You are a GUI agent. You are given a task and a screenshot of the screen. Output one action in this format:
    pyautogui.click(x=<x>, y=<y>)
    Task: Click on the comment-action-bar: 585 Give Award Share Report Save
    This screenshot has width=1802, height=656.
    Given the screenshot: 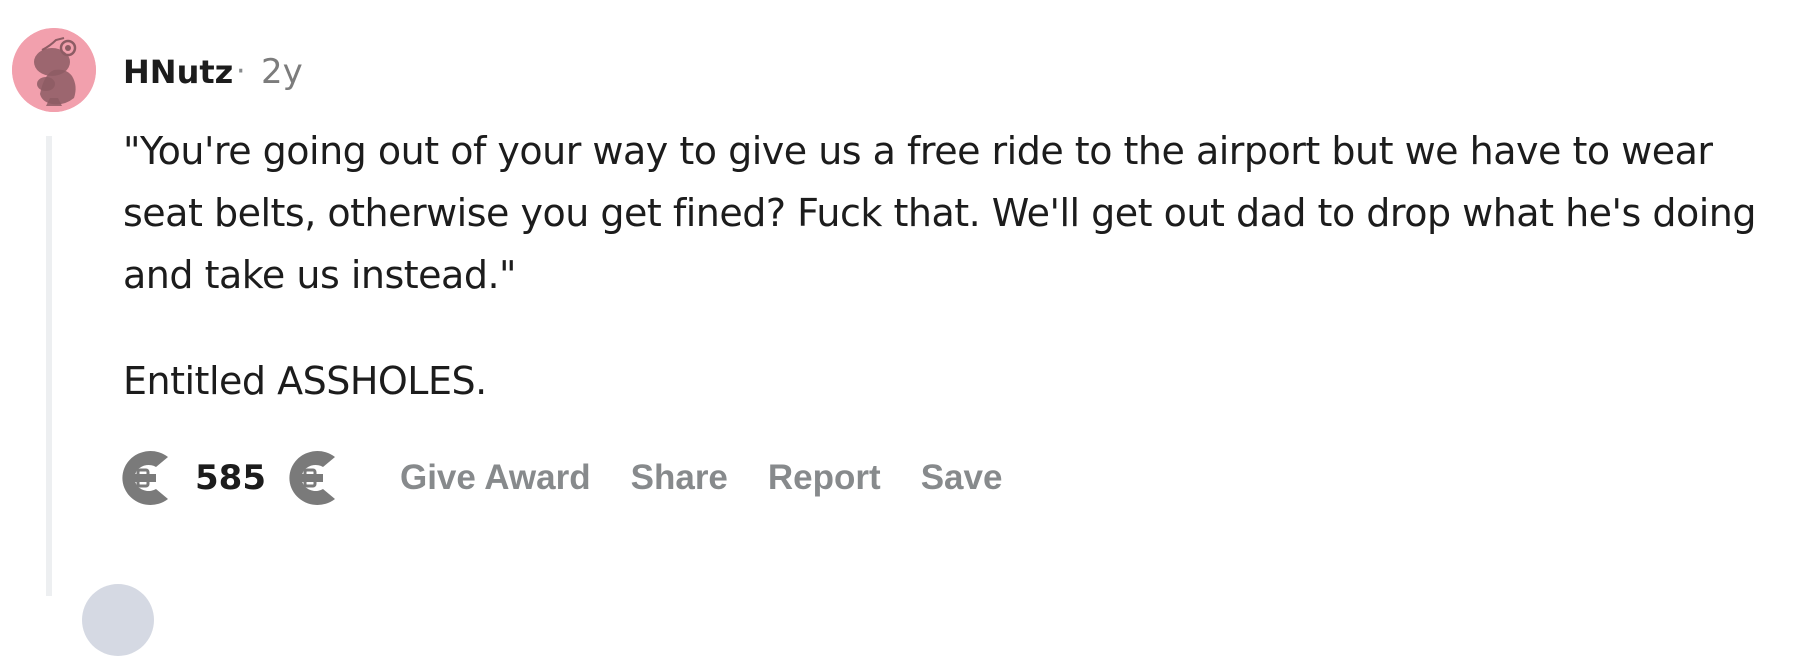 What is the action you would take?
    pyautogui.click(x=558, y=478)
    